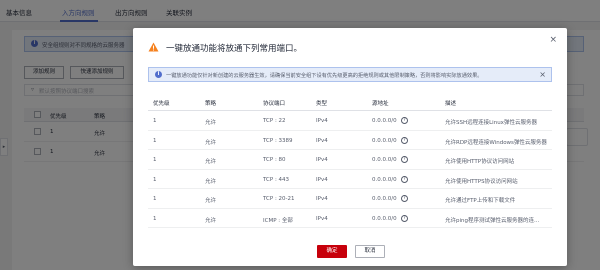  I want to click on cancel-button: 取消, so click(370, 251).